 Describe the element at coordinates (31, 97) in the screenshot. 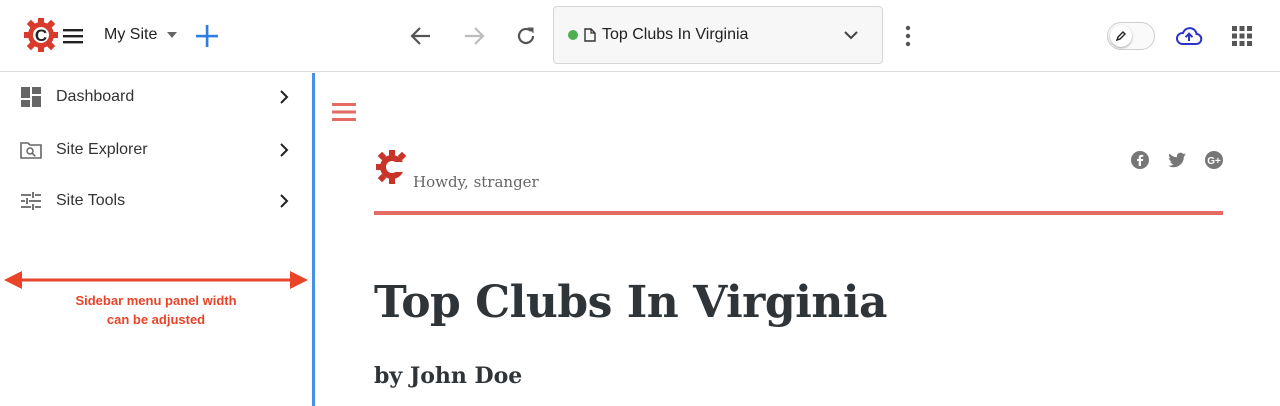

I see `dashboard-icon` at that location.